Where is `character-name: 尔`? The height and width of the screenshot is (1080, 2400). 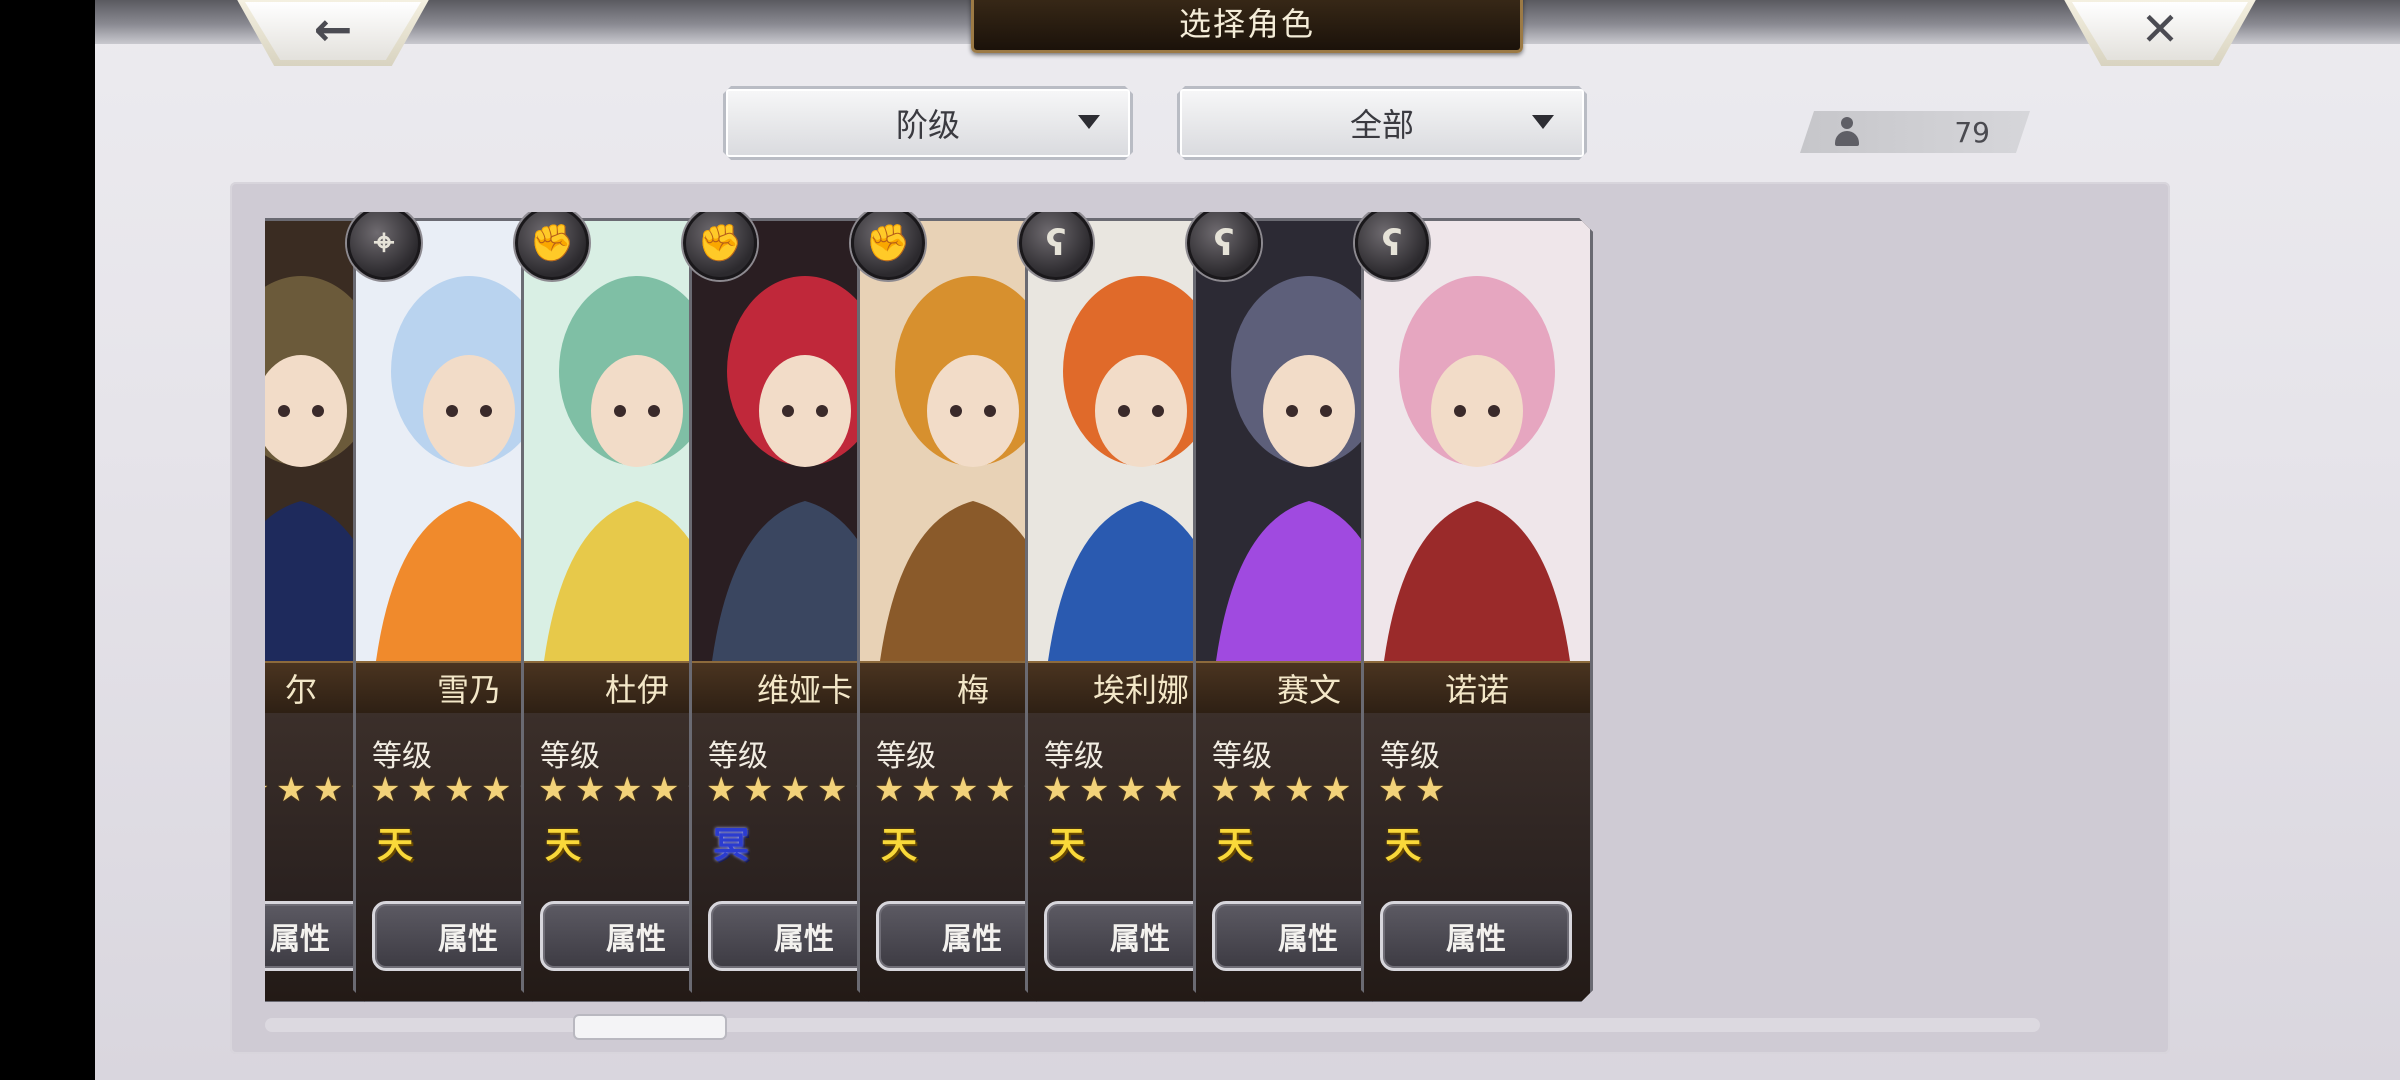 character-name: 尔 is located at coordinates (300, 690).